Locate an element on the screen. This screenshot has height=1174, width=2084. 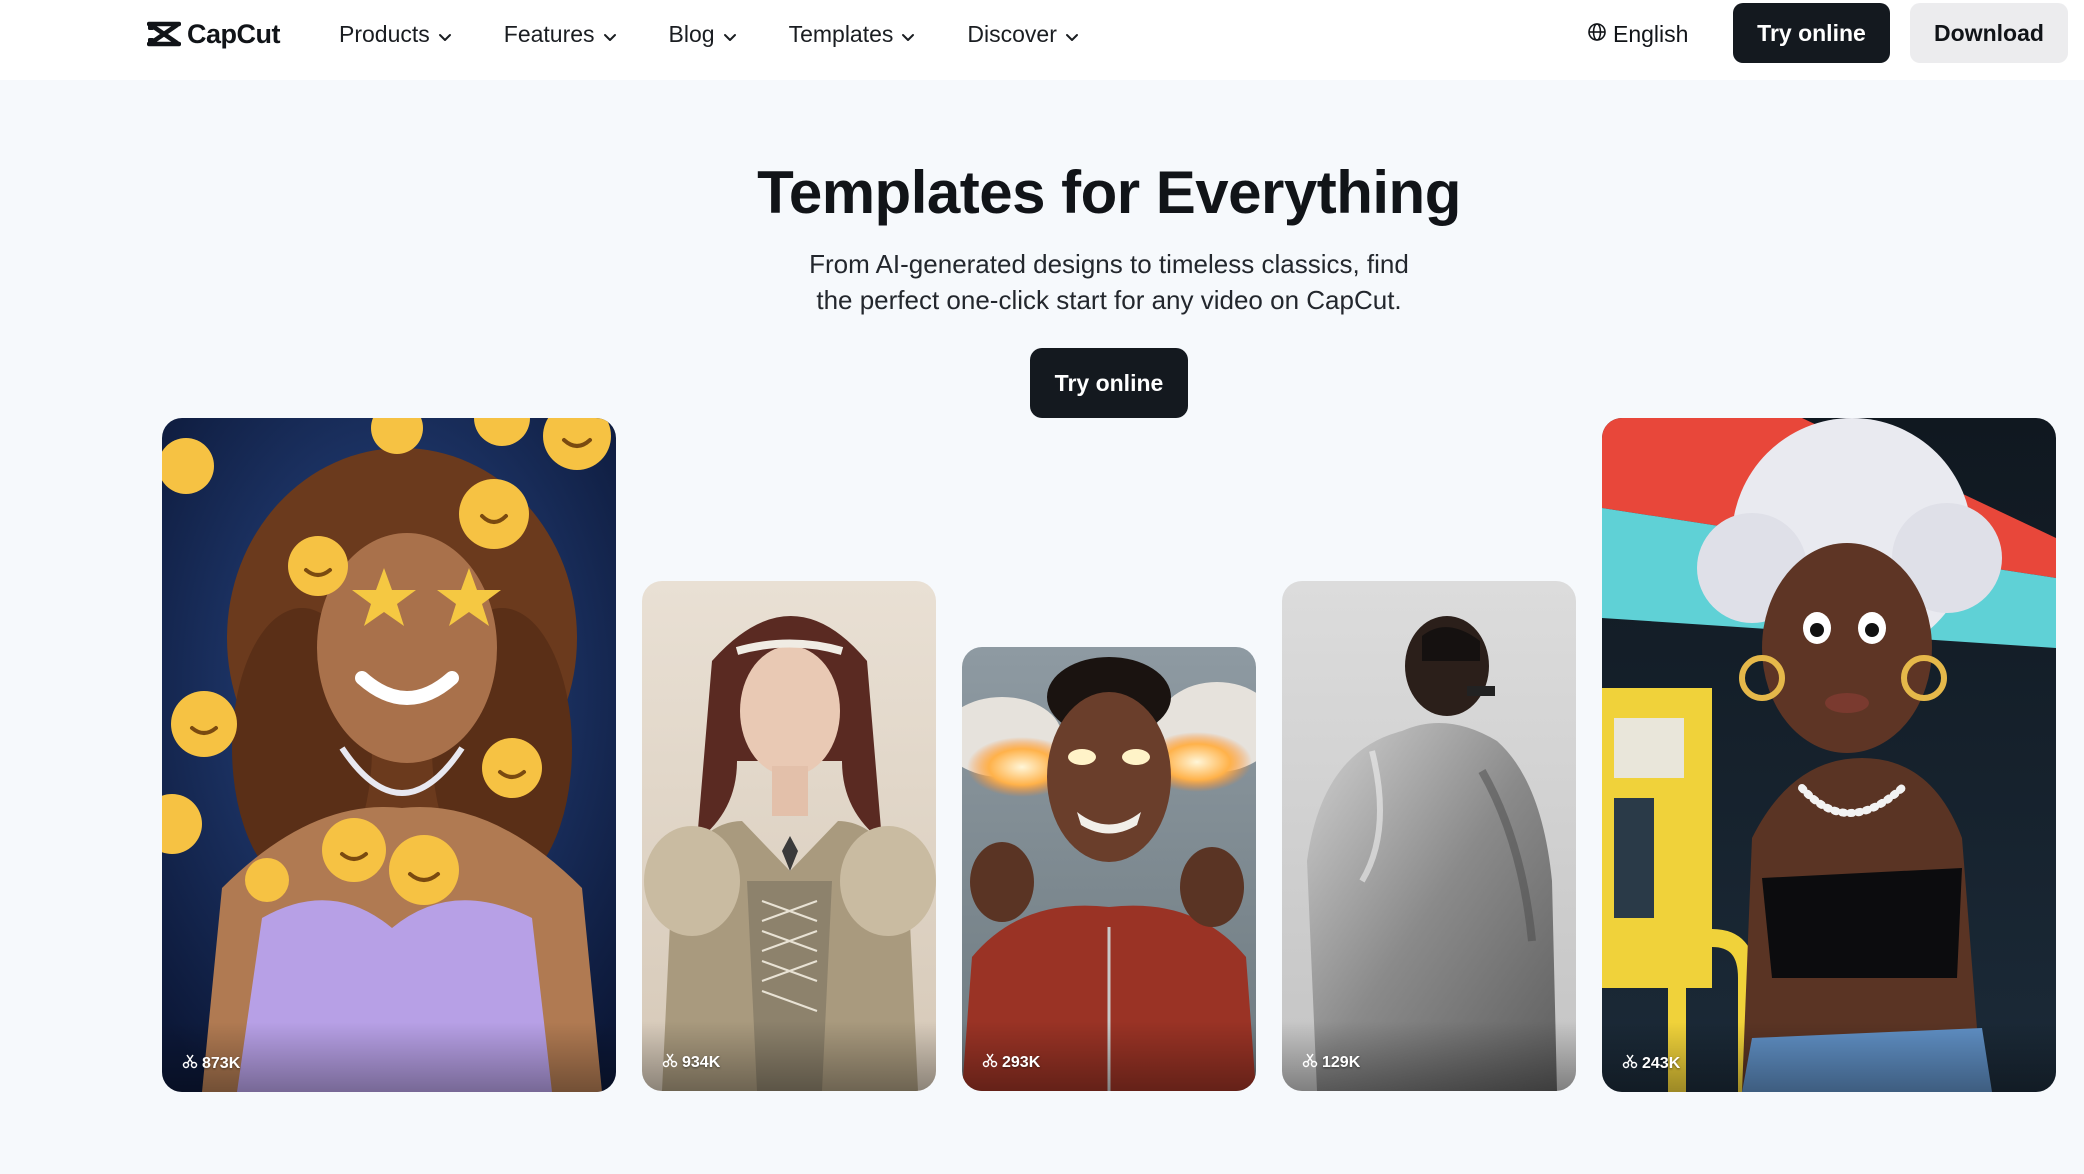
nav-item-label: Discover is located at coordinates (1012, 33).